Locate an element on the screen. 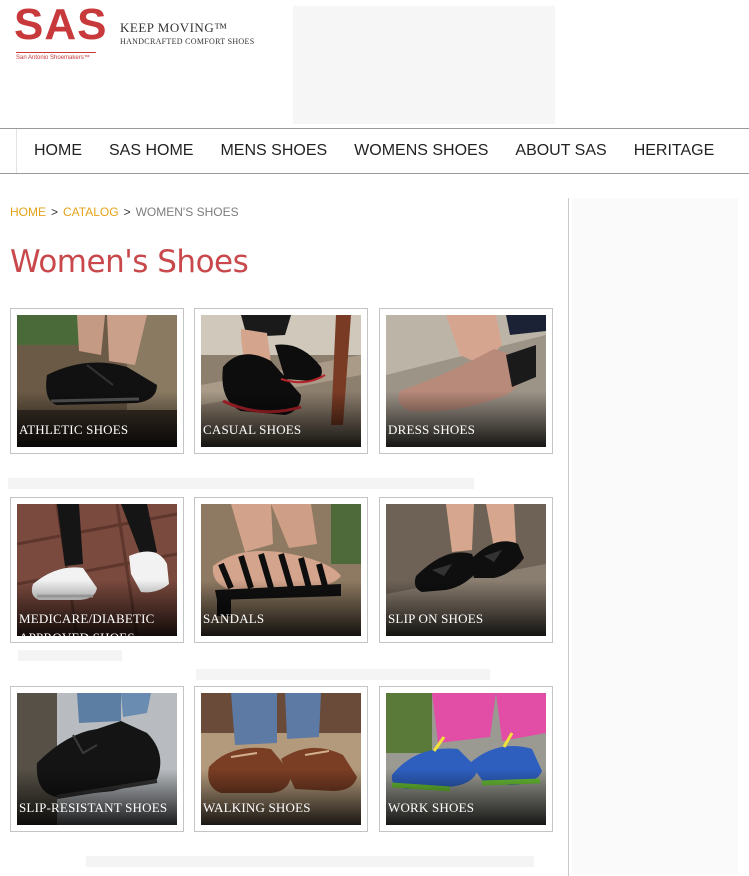 This screenshot has height=876, width=749. nav-item-home: HOME is located at coordinates (58, 151).